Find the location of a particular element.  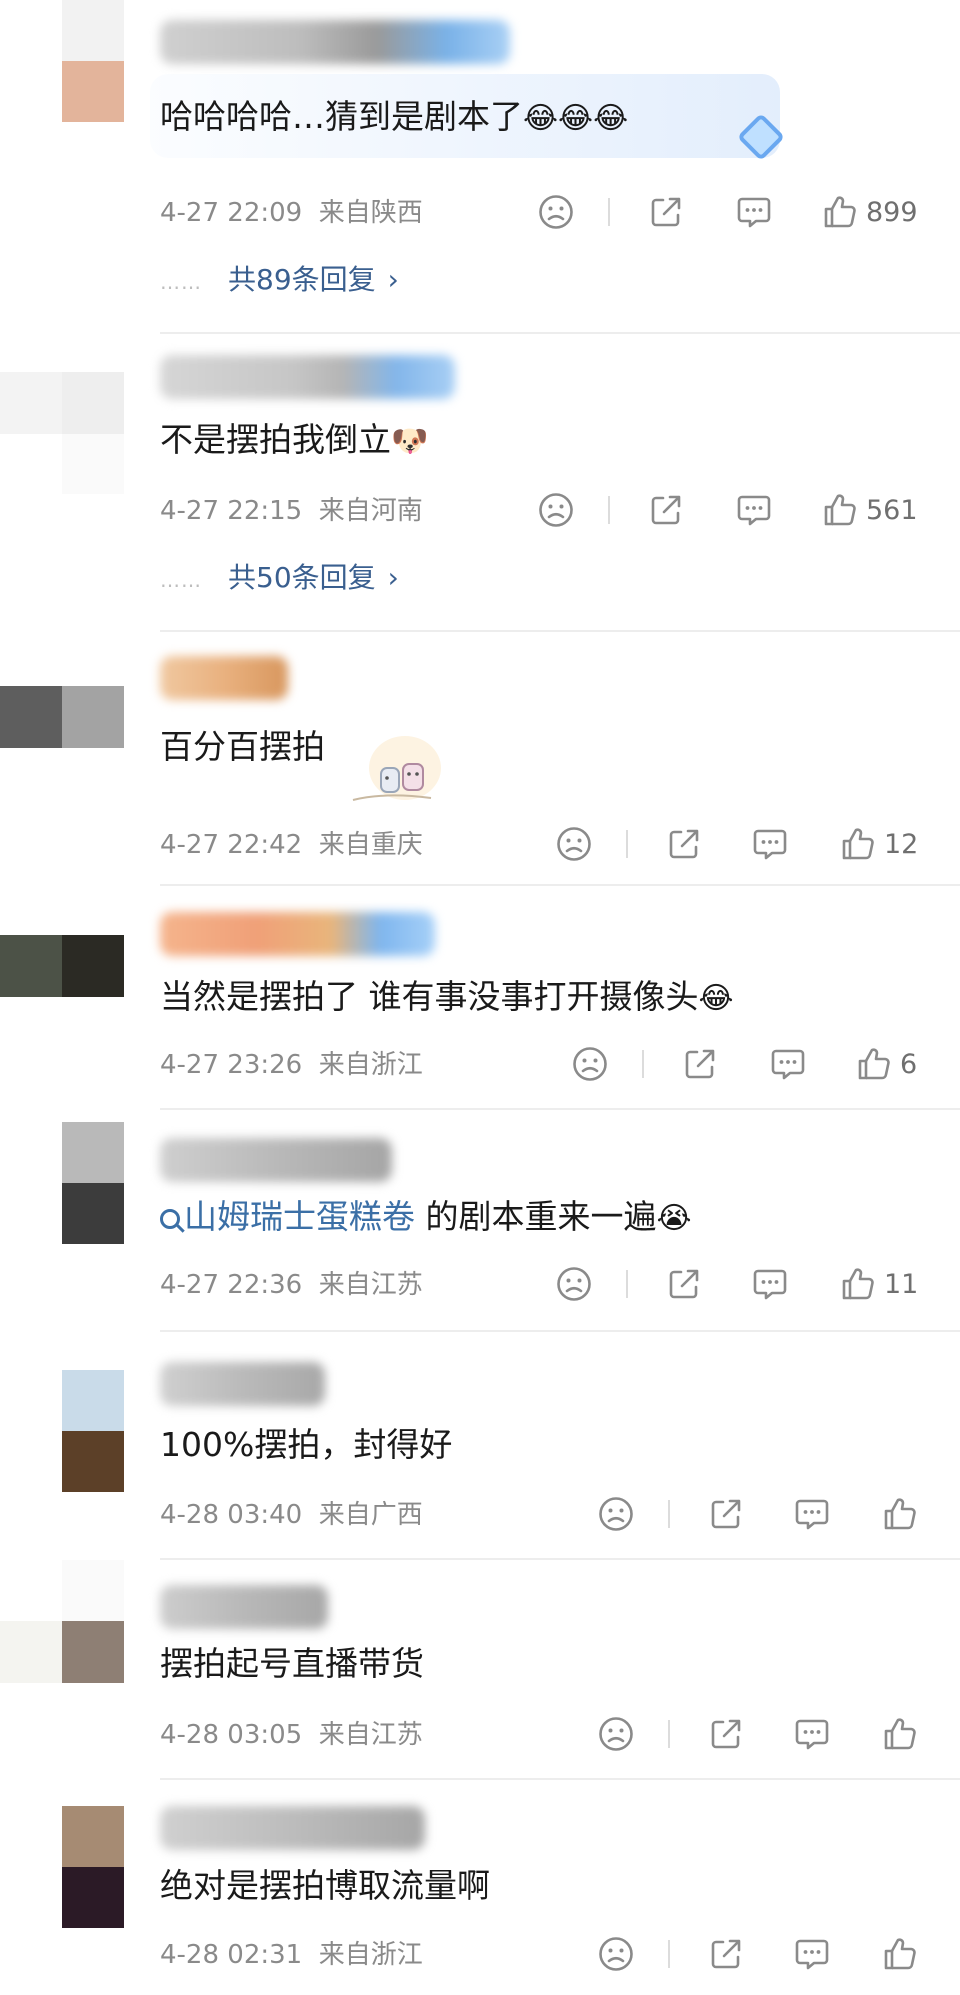

like-button: 6 is located at coordinates (886, 1064).